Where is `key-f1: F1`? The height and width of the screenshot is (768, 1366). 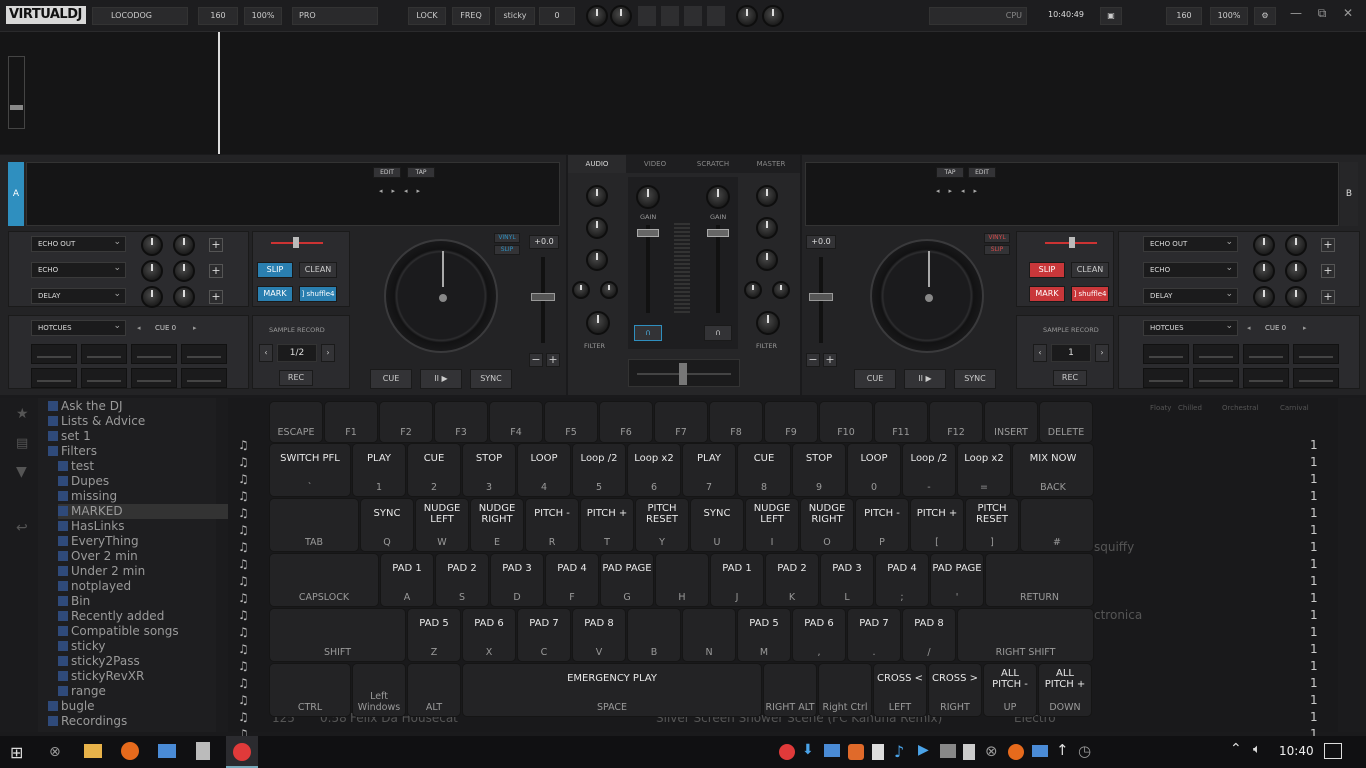
key-f1: F1 is located at coordinates (351, 422).